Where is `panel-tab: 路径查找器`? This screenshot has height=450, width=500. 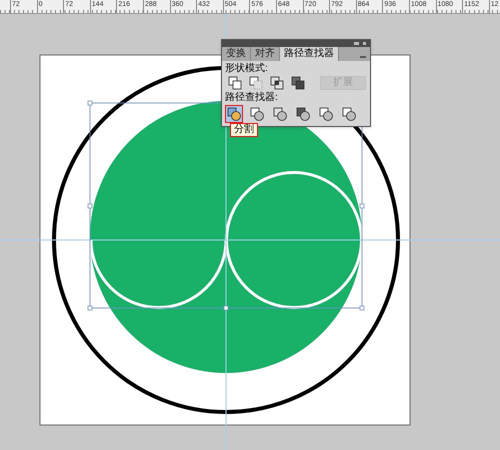
panel-tab: 路径查找器 is located at coordinates (309, 54).